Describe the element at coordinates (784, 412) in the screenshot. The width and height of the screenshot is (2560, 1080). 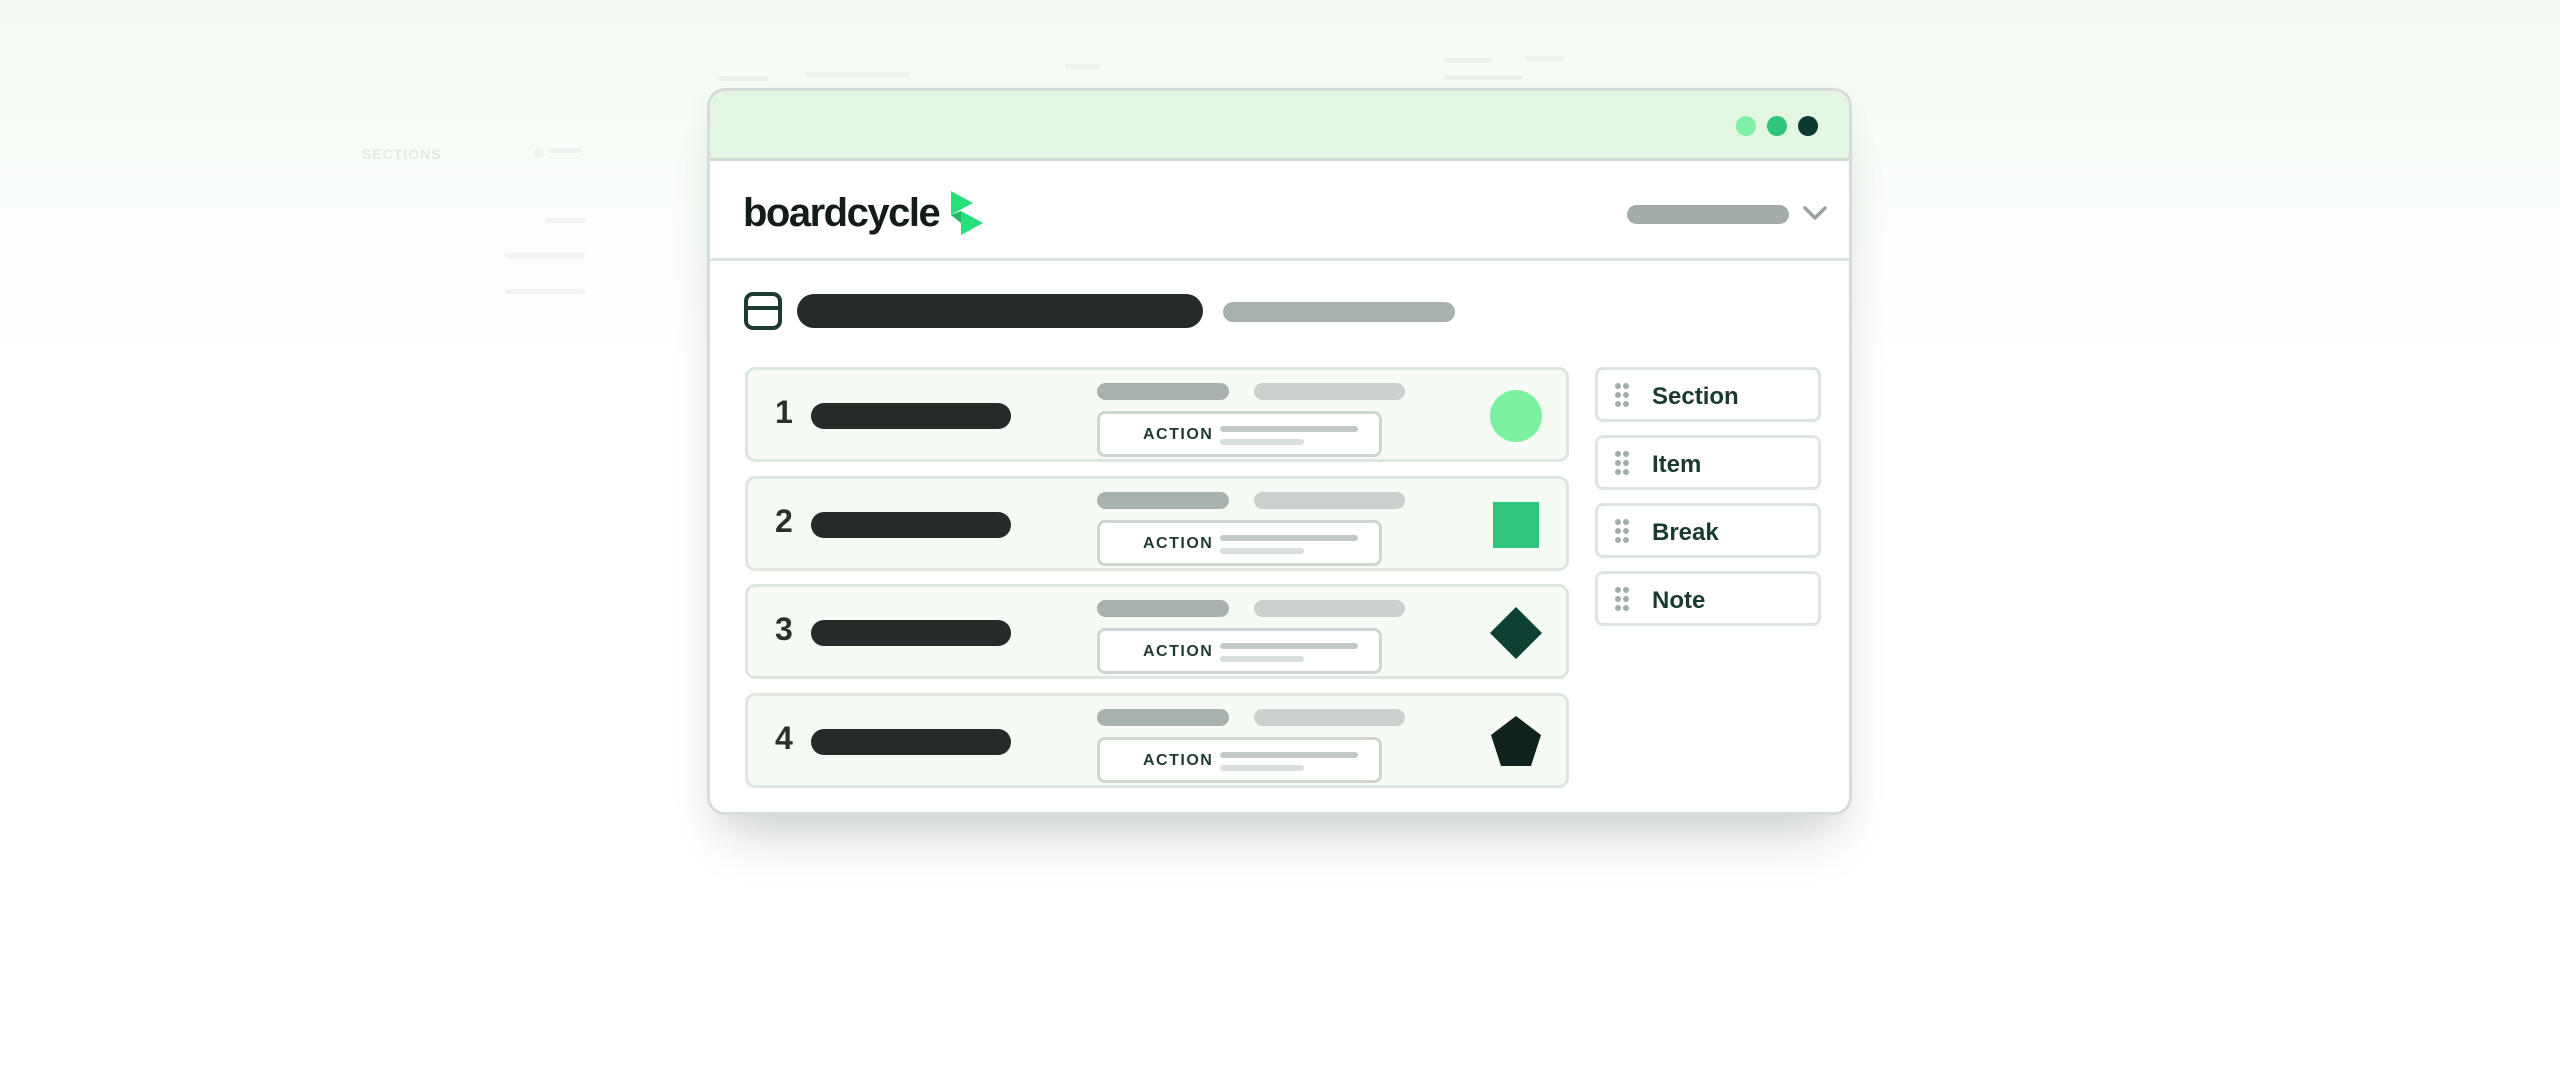
I see `agenda-row-number: 1` at that location.